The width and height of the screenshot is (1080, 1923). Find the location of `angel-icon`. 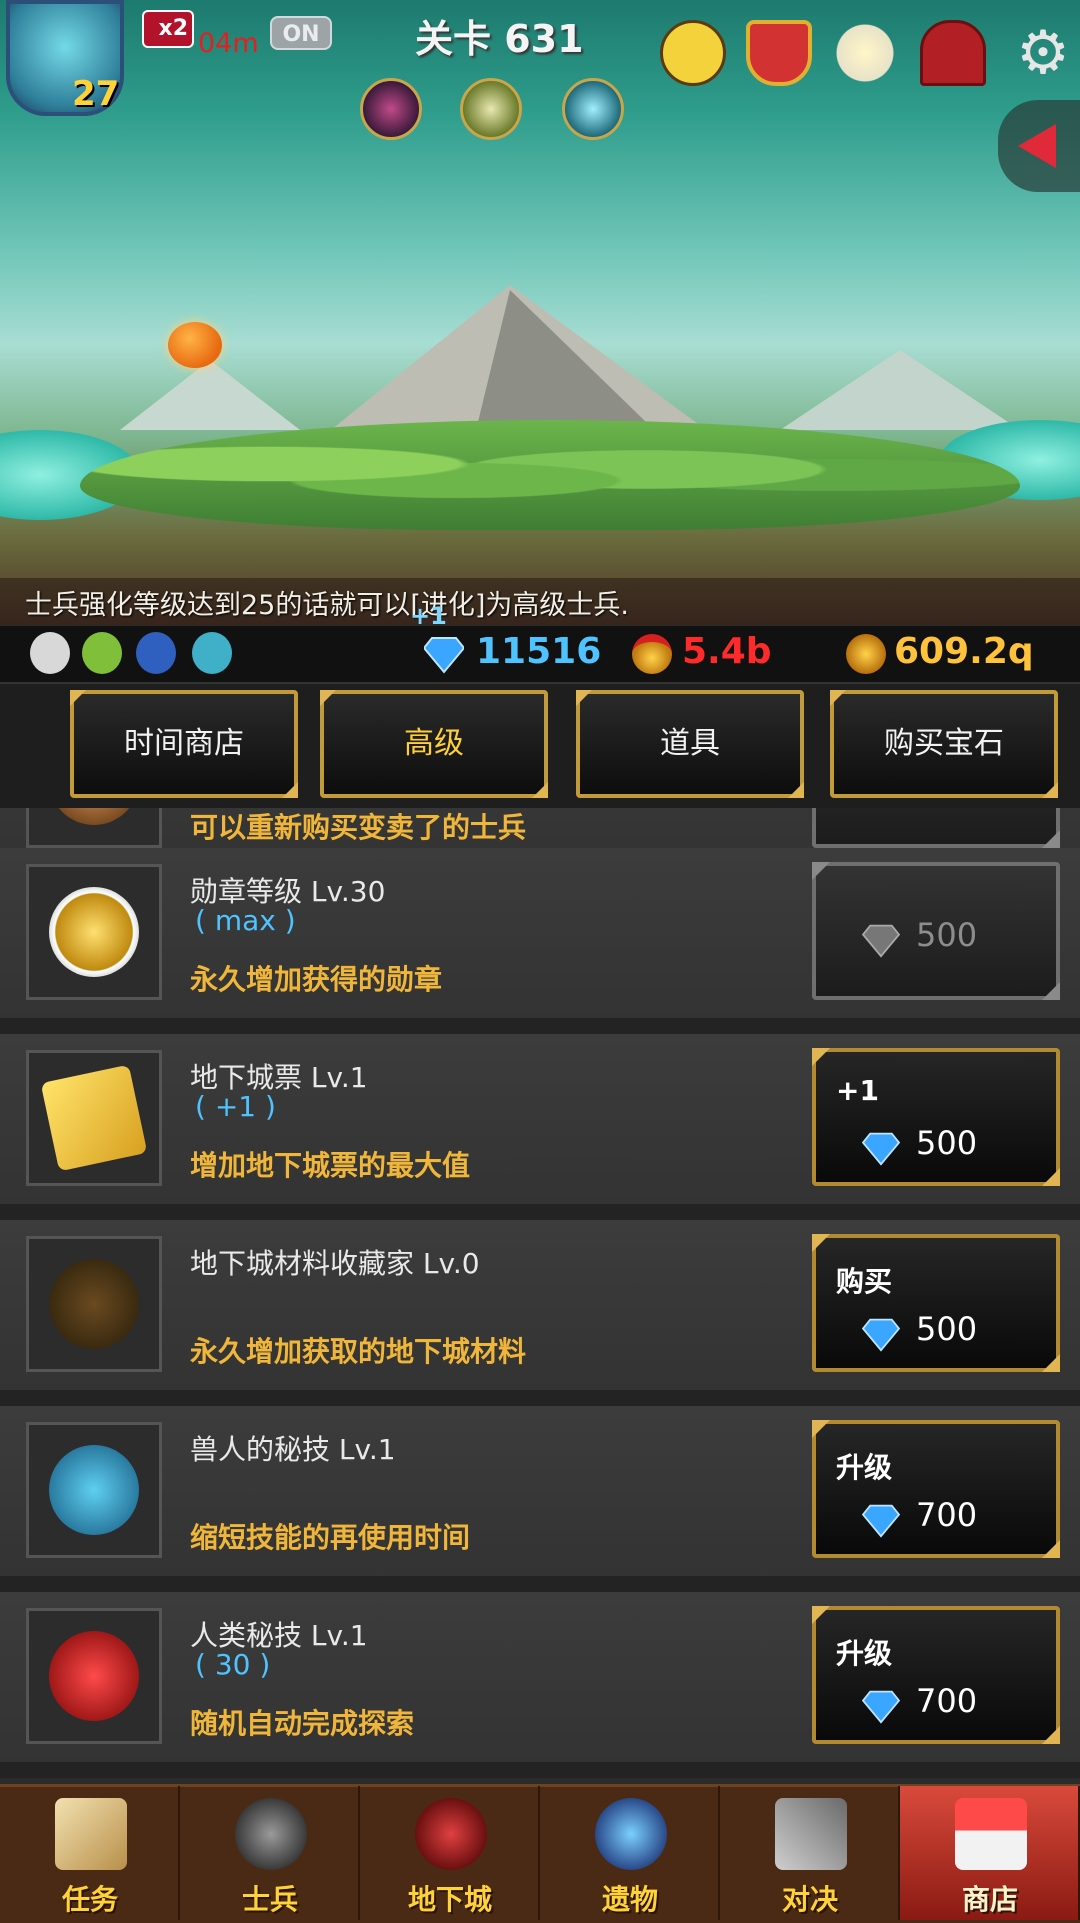

angel-icon is located at coordinates (865, 53).